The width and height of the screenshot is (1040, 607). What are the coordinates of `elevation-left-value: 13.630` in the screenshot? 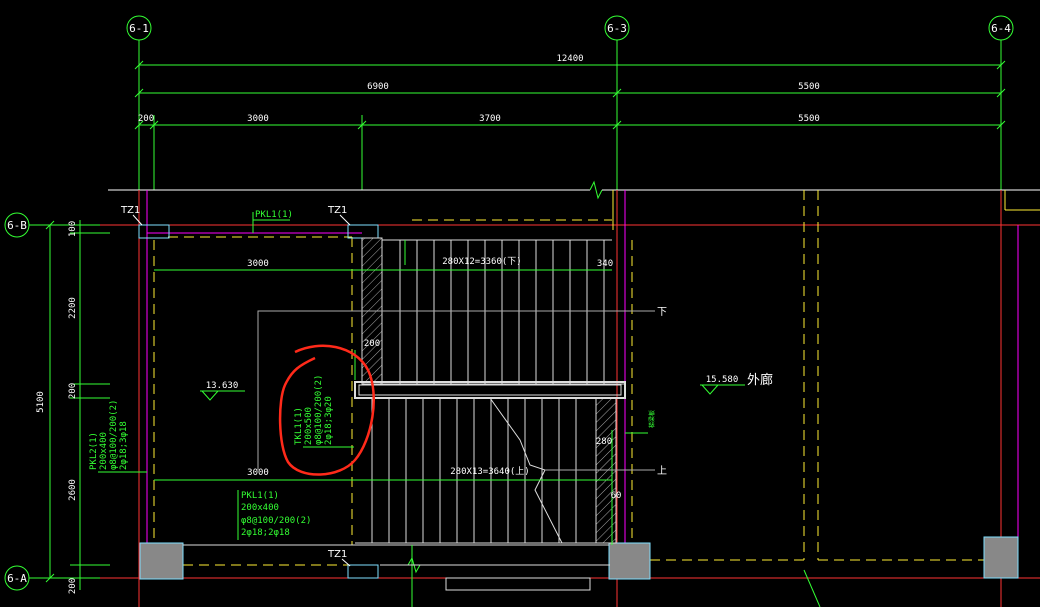 It's located at (222, 386).